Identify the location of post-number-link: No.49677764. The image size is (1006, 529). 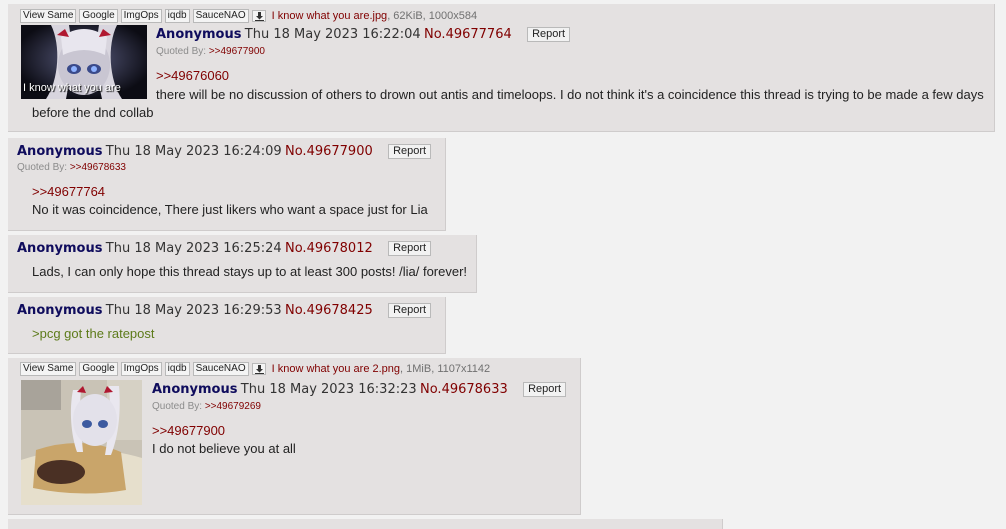
(468, 34).